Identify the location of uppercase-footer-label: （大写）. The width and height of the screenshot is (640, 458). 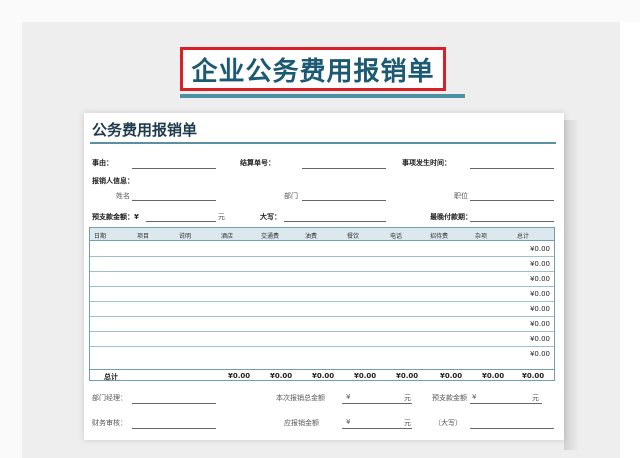
(448, 423).